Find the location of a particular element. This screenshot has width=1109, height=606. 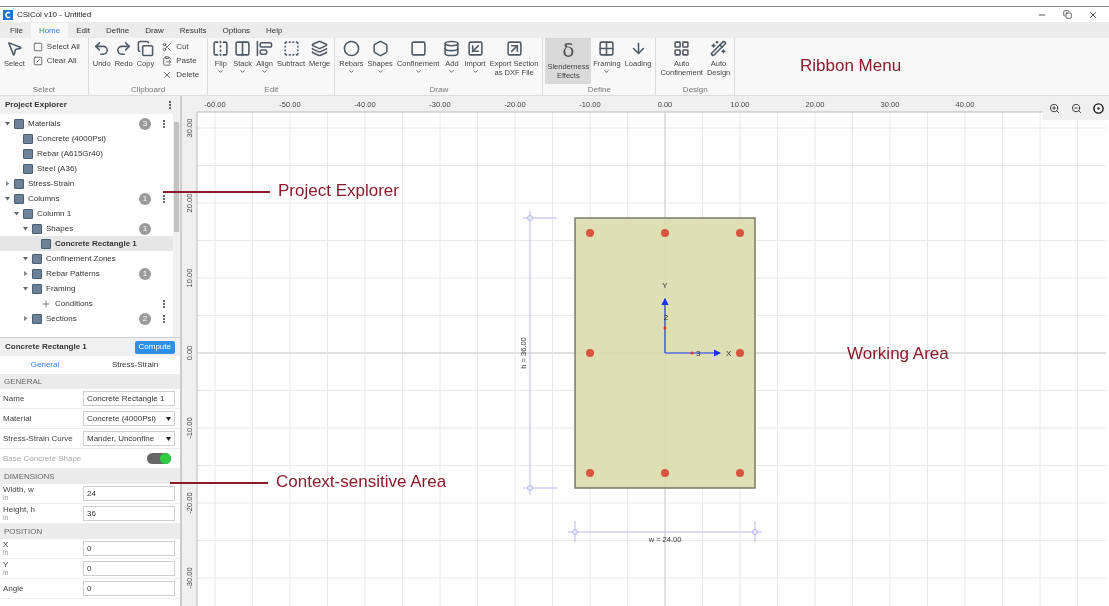

axis-label: Y is located at coordinates (665, 285).